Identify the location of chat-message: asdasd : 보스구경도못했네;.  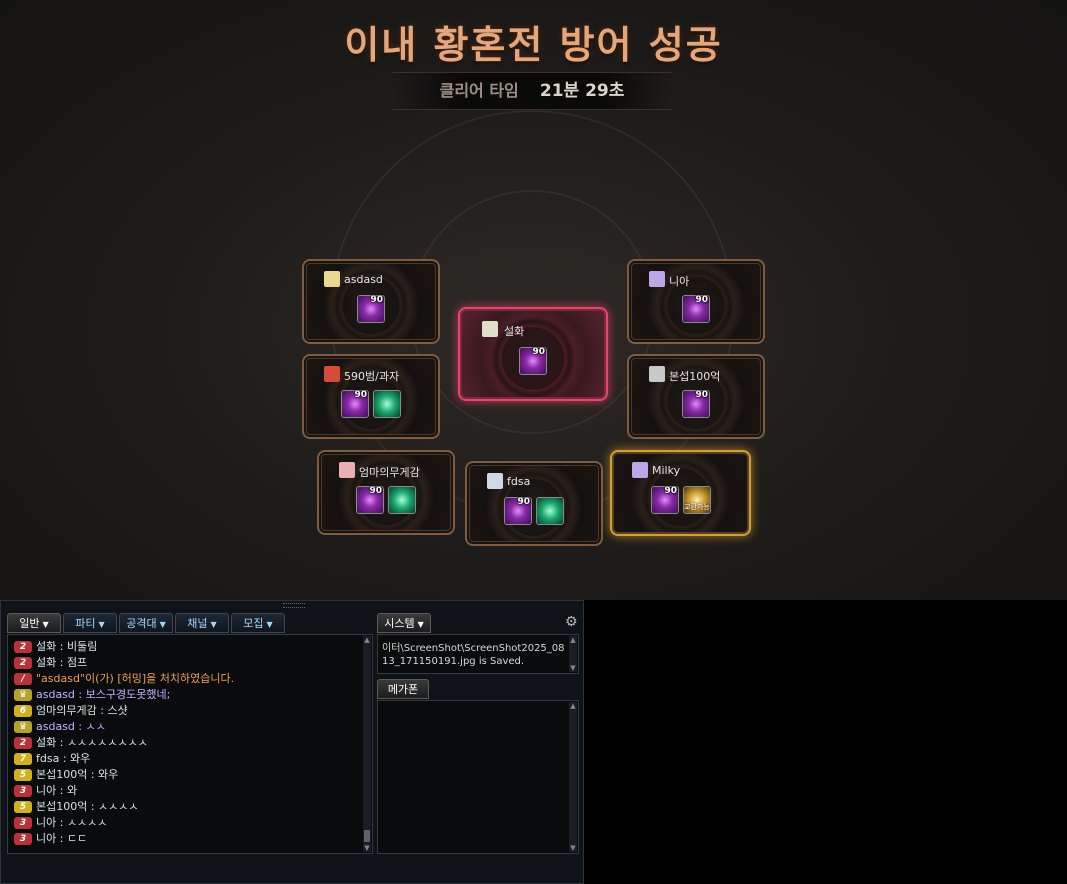
(103, 694).